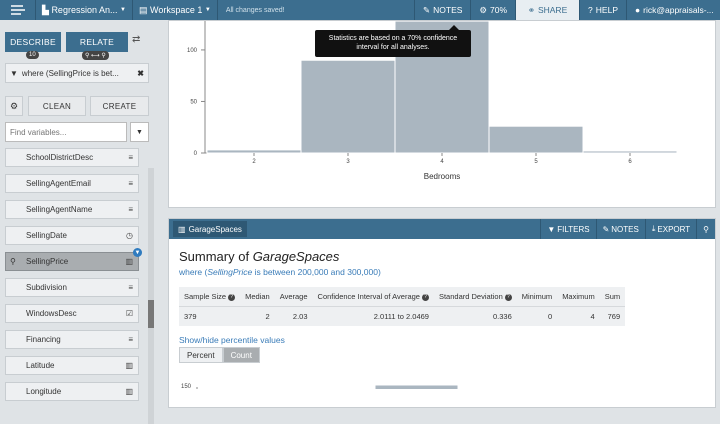 This screenshot has height=424, width=720. I want to click on key-icon: ⚲, so click(13, 261).